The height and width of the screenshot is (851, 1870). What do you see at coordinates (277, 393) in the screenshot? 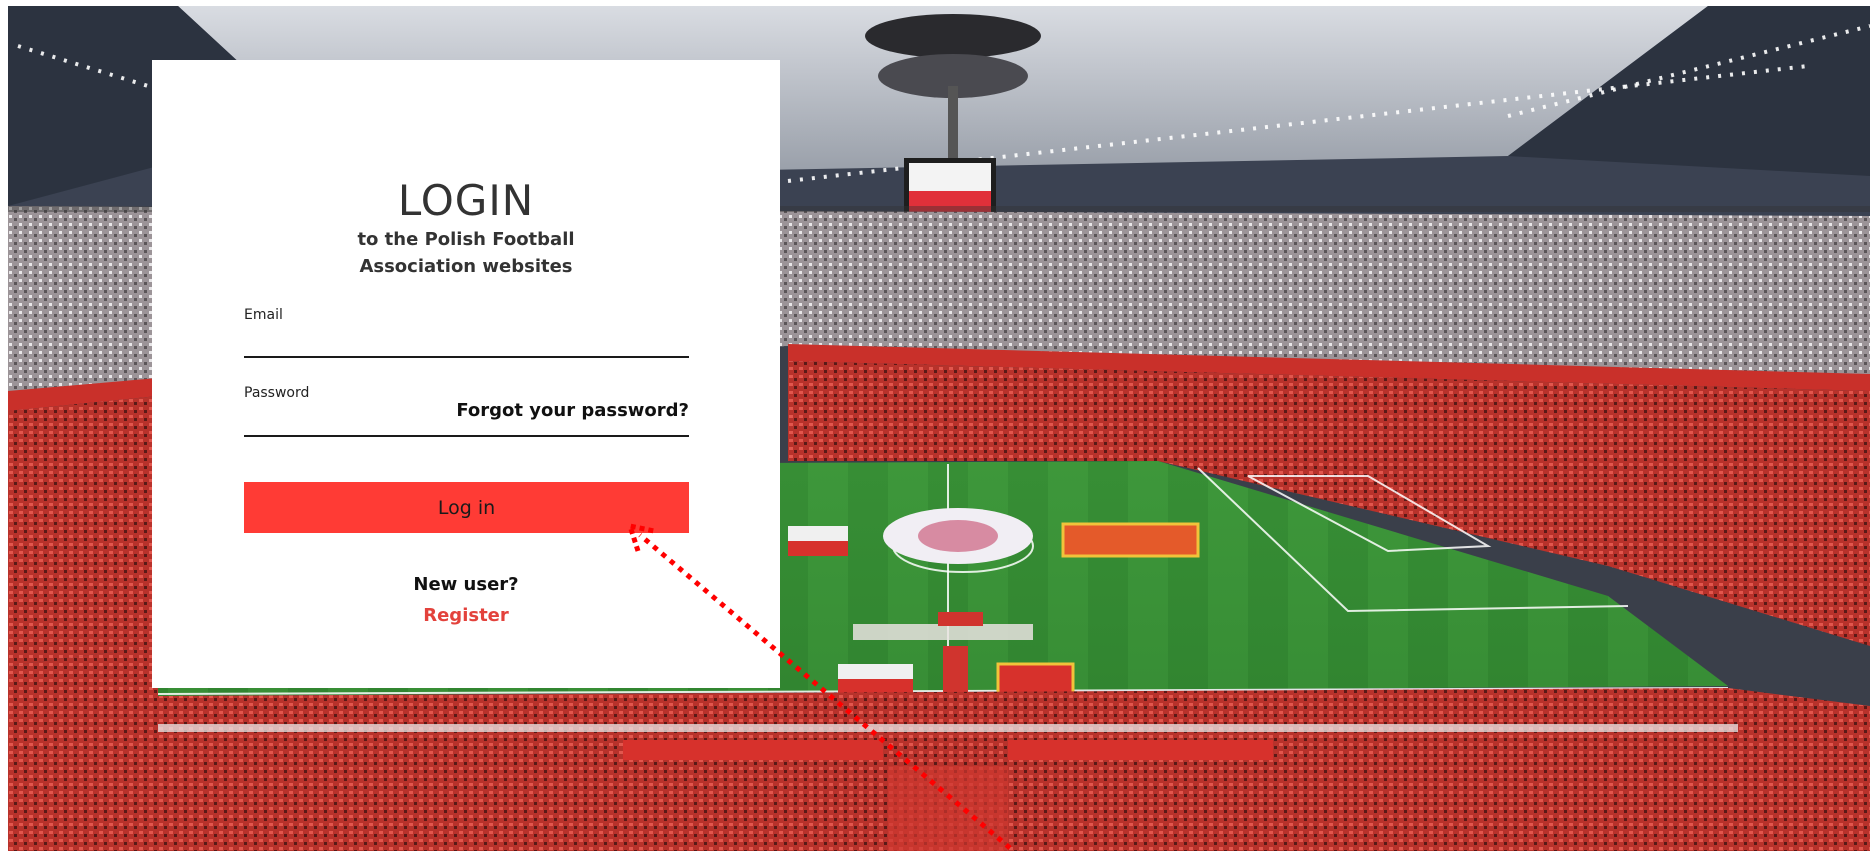
I see `password-label: Password` at bounding box center [277, 393].